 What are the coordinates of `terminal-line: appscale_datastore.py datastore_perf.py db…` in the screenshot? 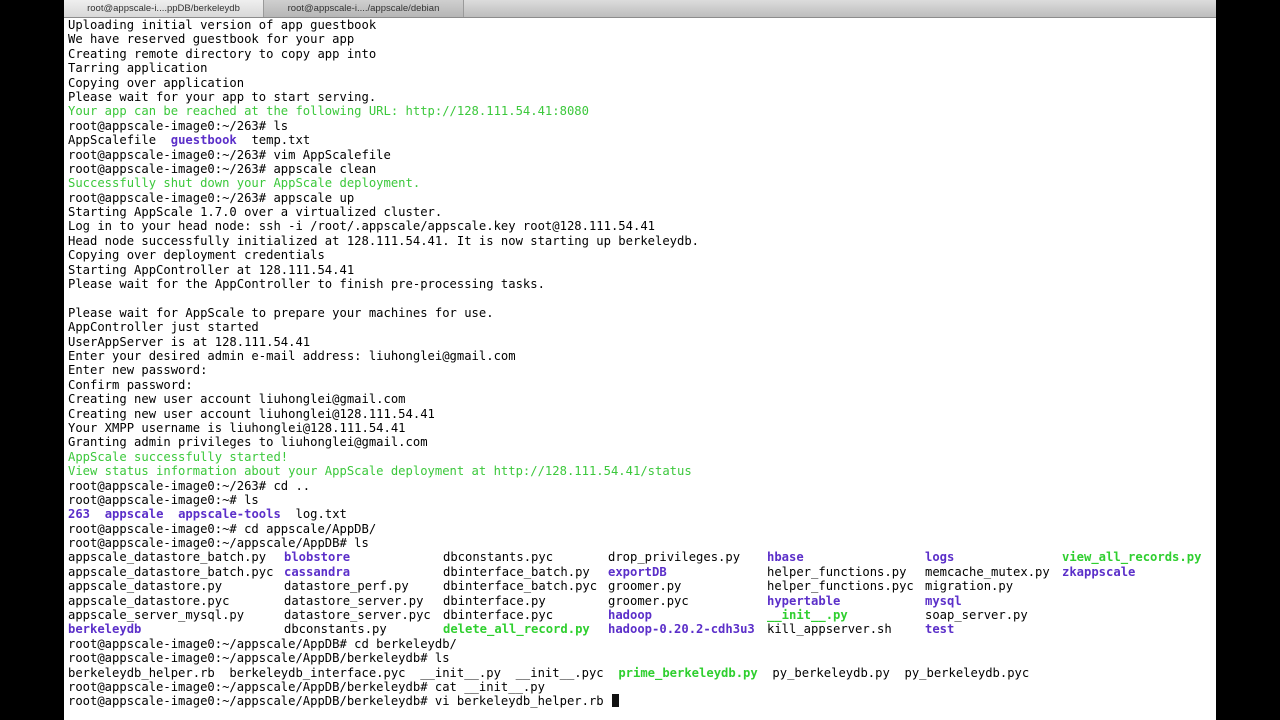 It's located at (642, 586).